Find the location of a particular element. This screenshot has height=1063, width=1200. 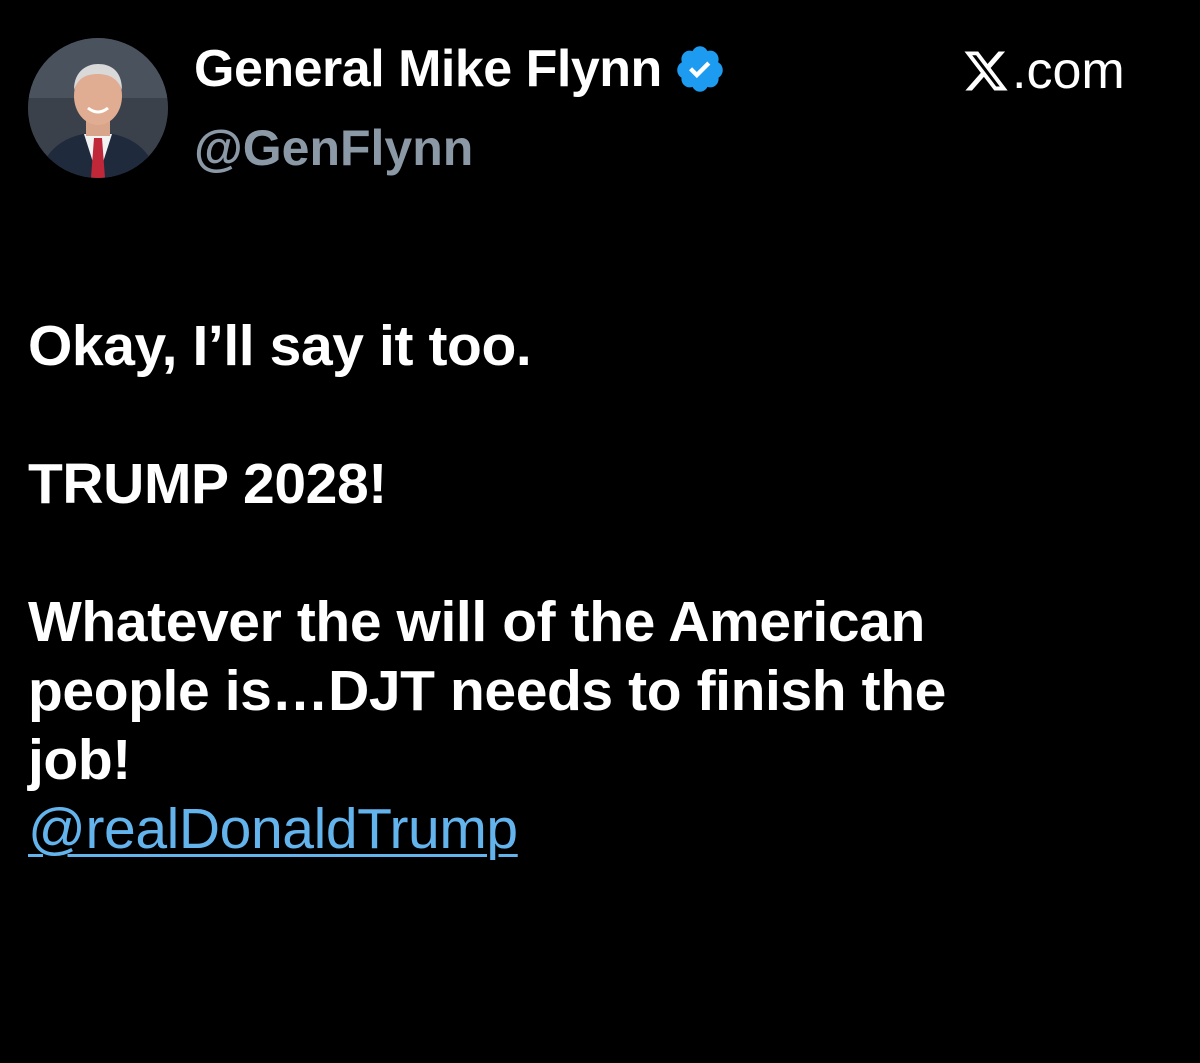

avatar-photo is located at coordinates (98, 108).